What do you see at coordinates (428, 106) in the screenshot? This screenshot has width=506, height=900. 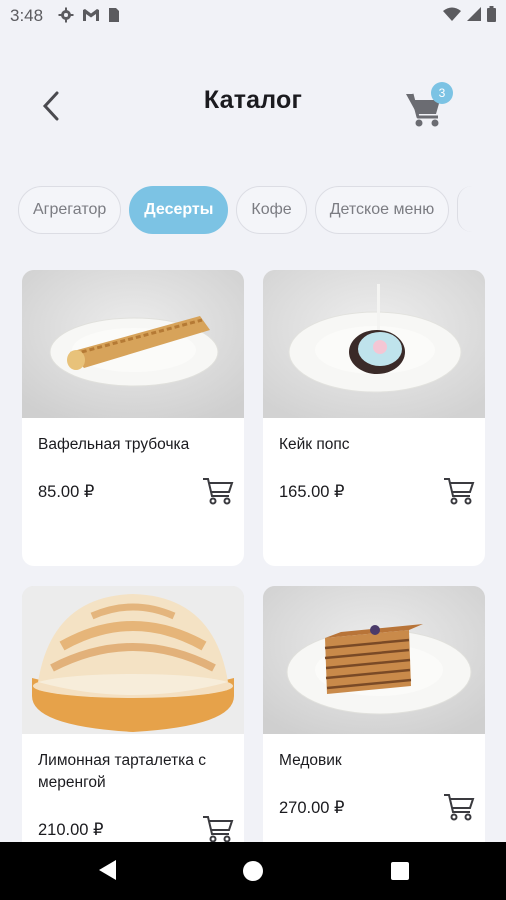 I see `cart-button: 3` at bounding box center [428, 106].